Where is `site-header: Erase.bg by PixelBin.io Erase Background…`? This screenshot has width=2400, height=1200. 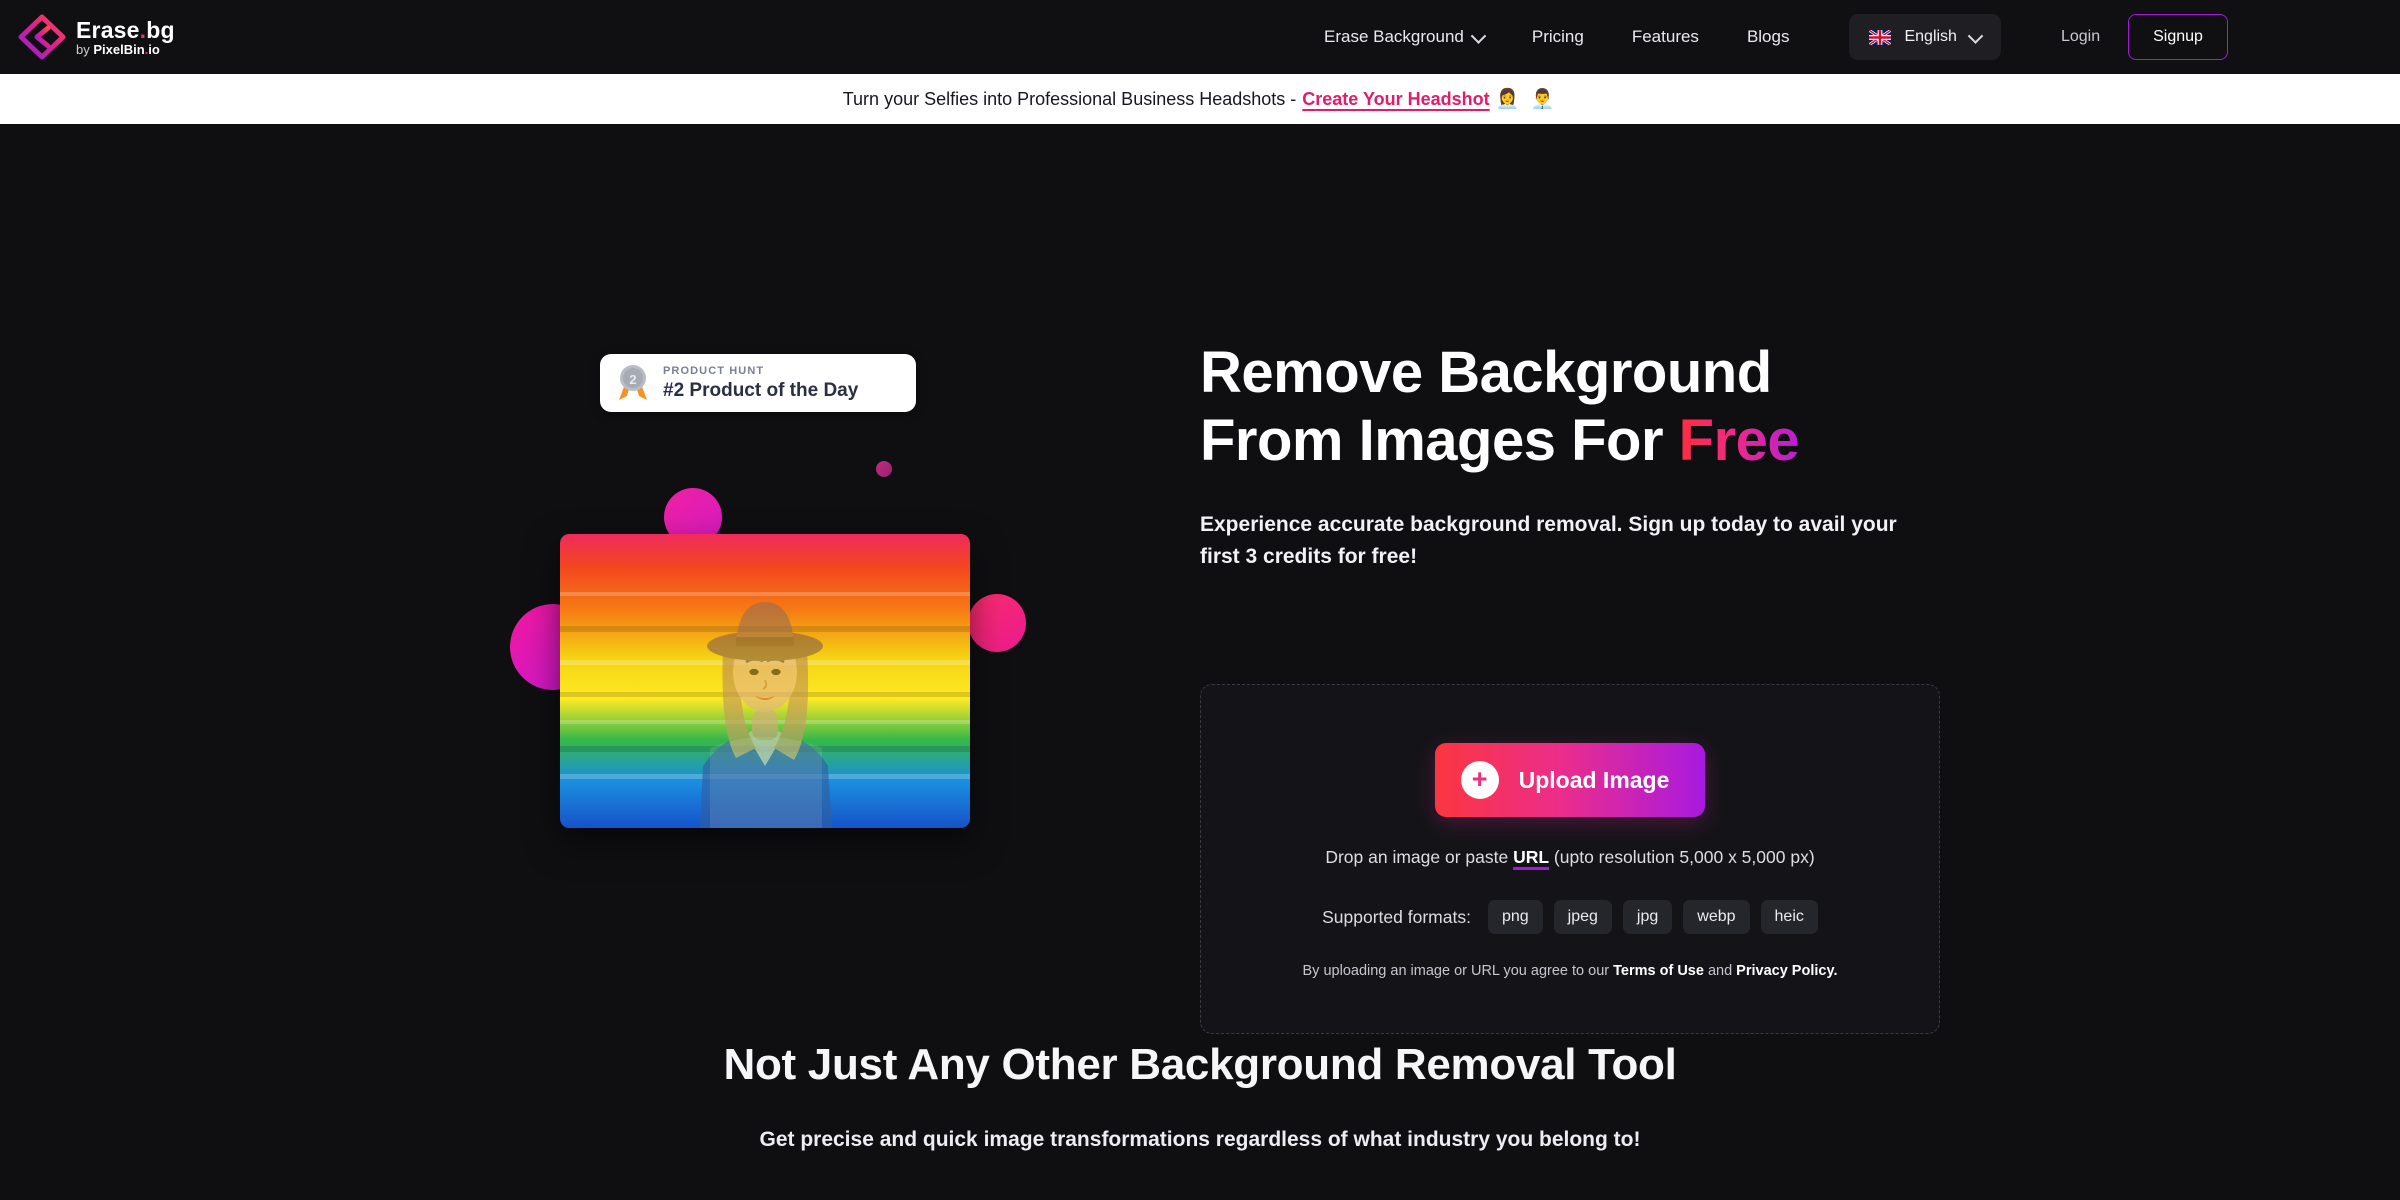
site-header: Erase.bg by PixelBin.io Erase Background… is located at coordinates (1200, 37).